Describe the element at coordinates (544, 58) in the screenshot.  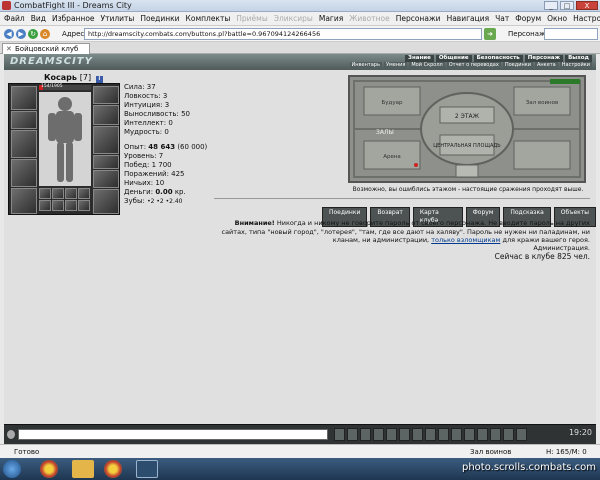
I see `nav-character: Персонаж` at that location.